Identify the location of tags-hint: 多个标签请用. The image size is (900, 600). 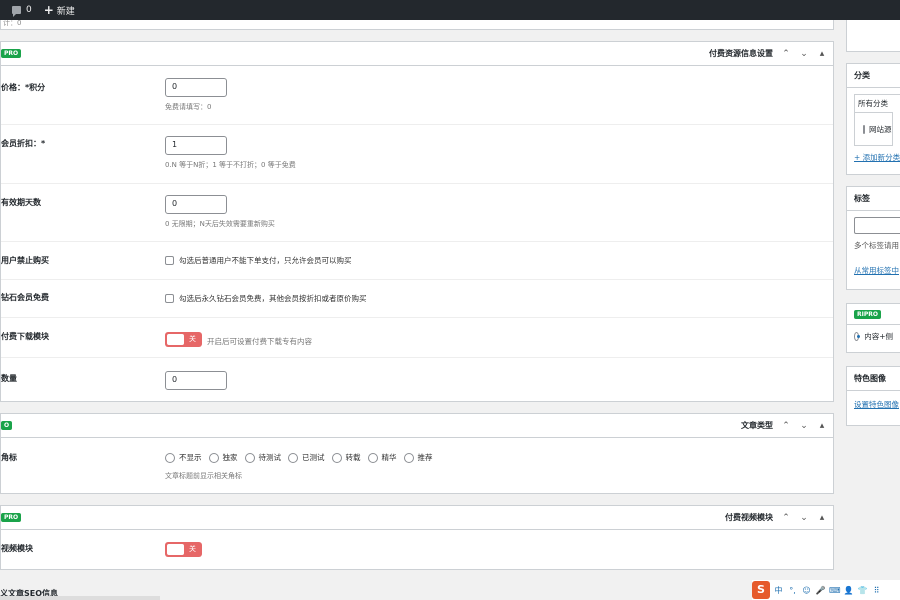
(876, 245).